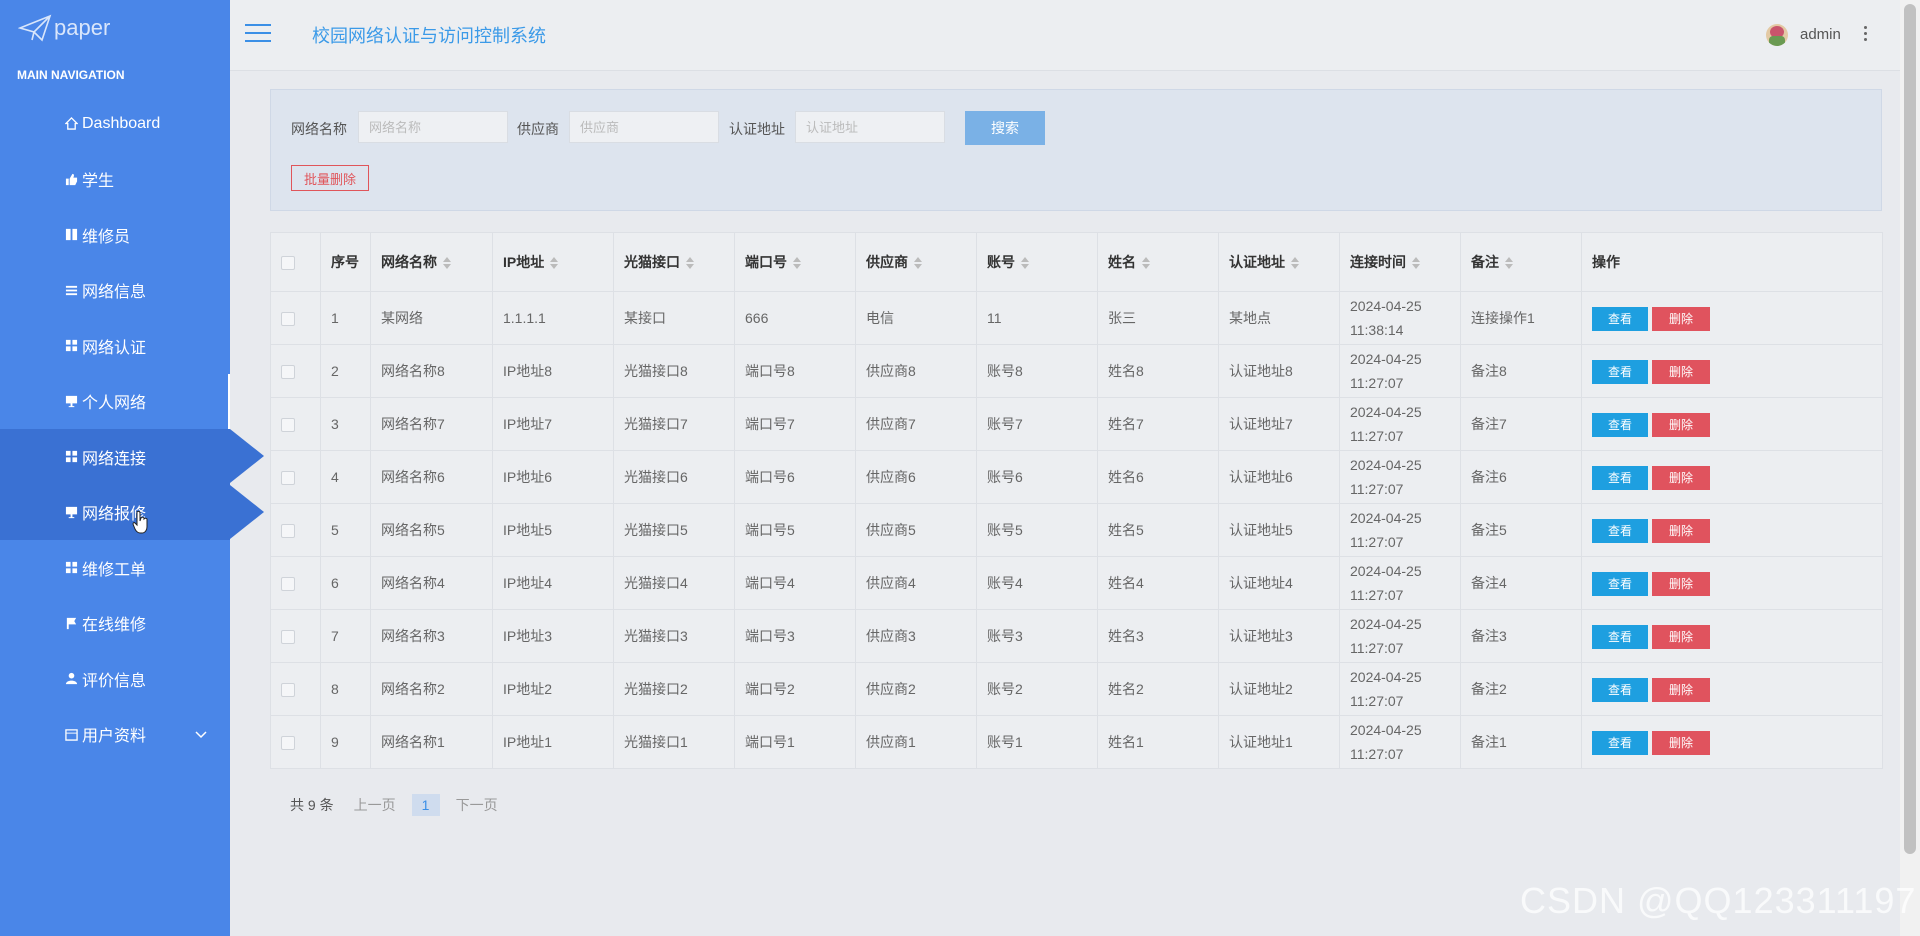 The width and height of the screenshot is (1920, 936). What do you see at coordinates (795, 530) in the screenshot?
I see `table-cell: 端口号5` at bounding box center [795, 530].